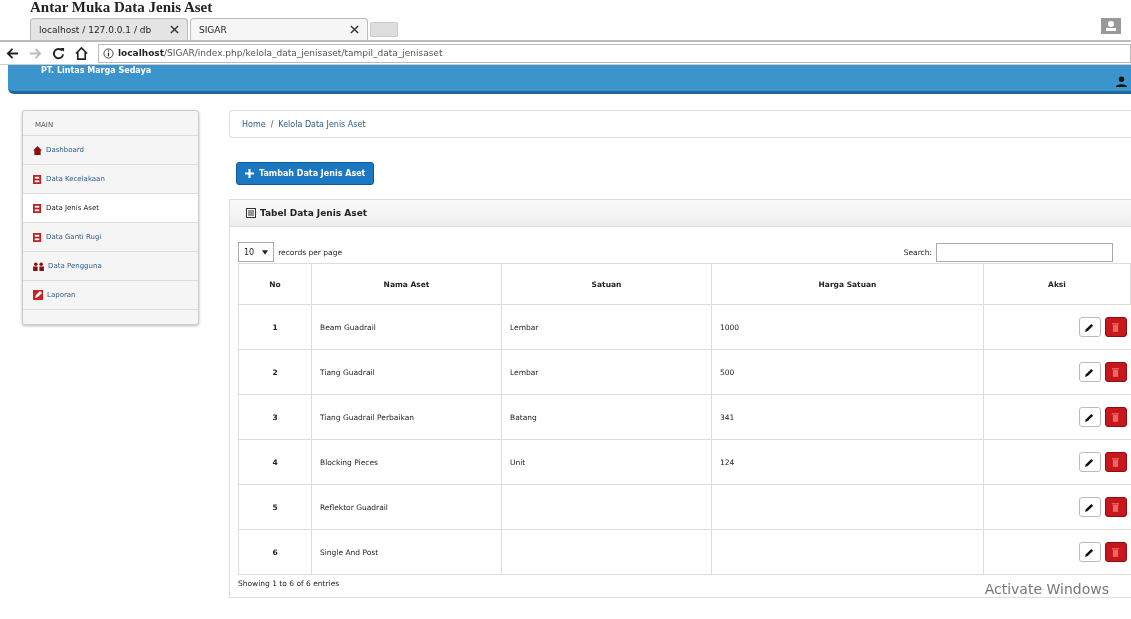  Describe the element at coordinates (279, 29) in the screenshot. I see `browser-tab: SIGAR` at that location.